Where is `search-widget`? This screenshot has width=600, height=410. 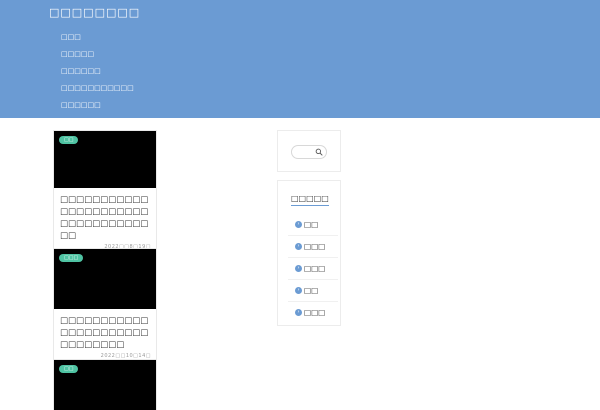 search-widget is located at coordinates (309, 151).